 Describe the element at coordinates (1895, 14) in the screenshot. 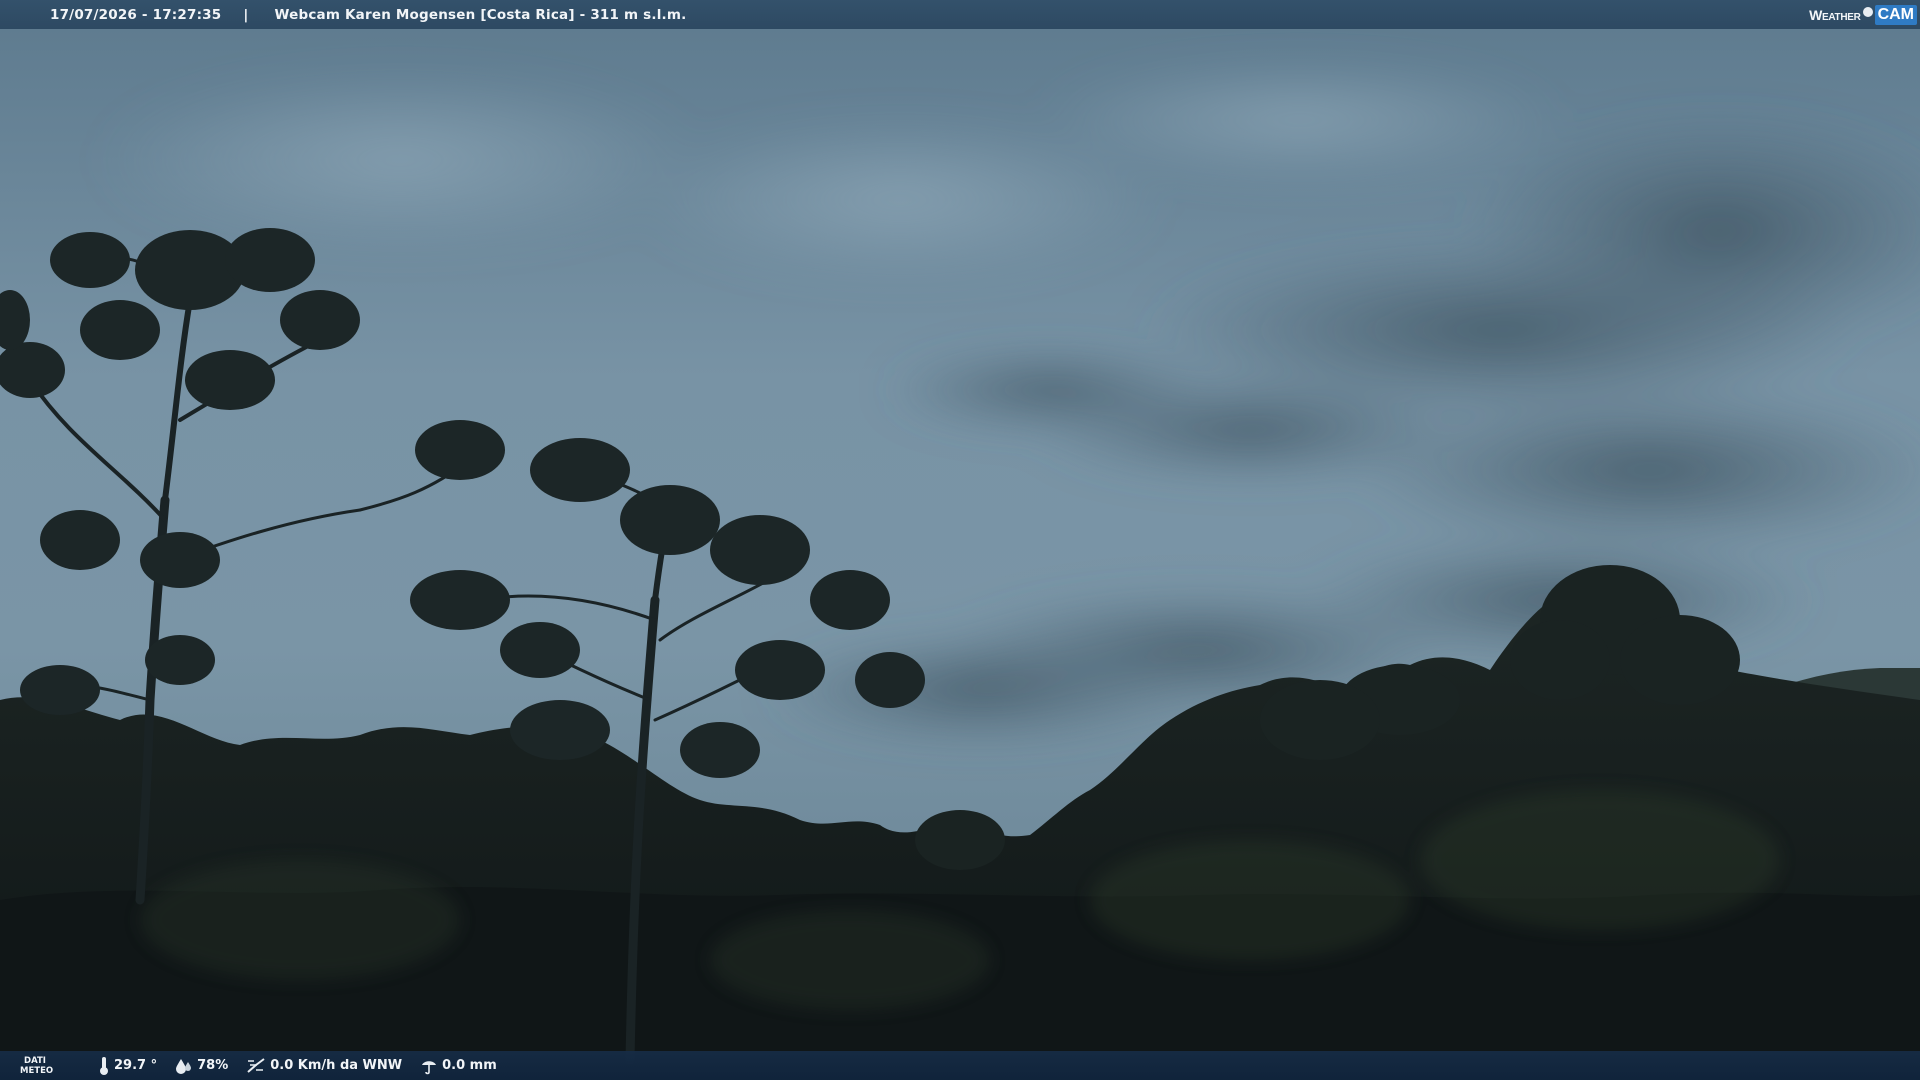

I see `logo-cam-text: CAM` at that location.